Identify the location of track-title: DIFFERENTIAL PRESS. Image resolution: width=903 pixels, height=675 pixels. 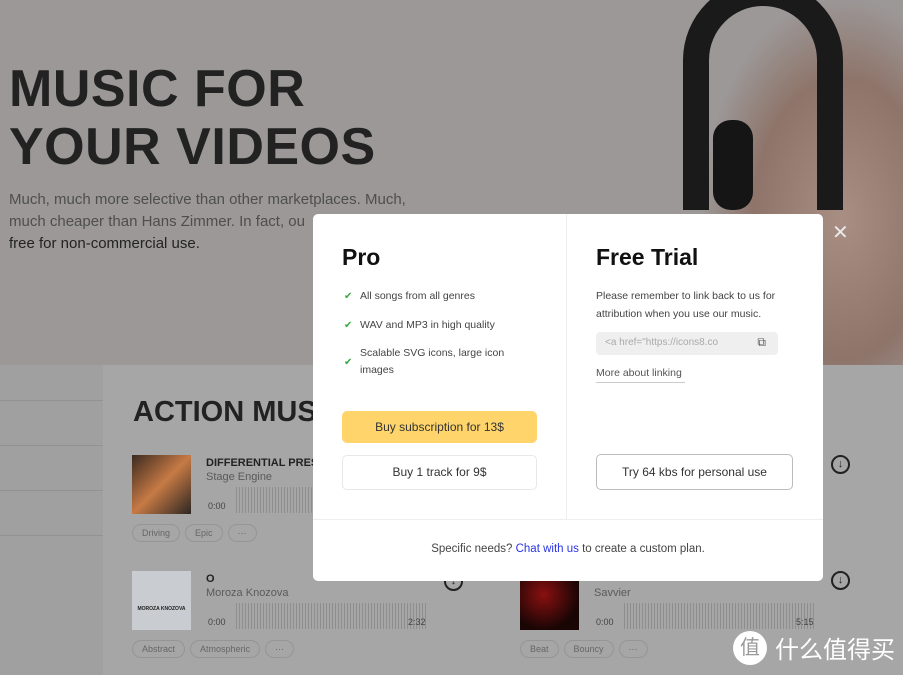
(266, 463).